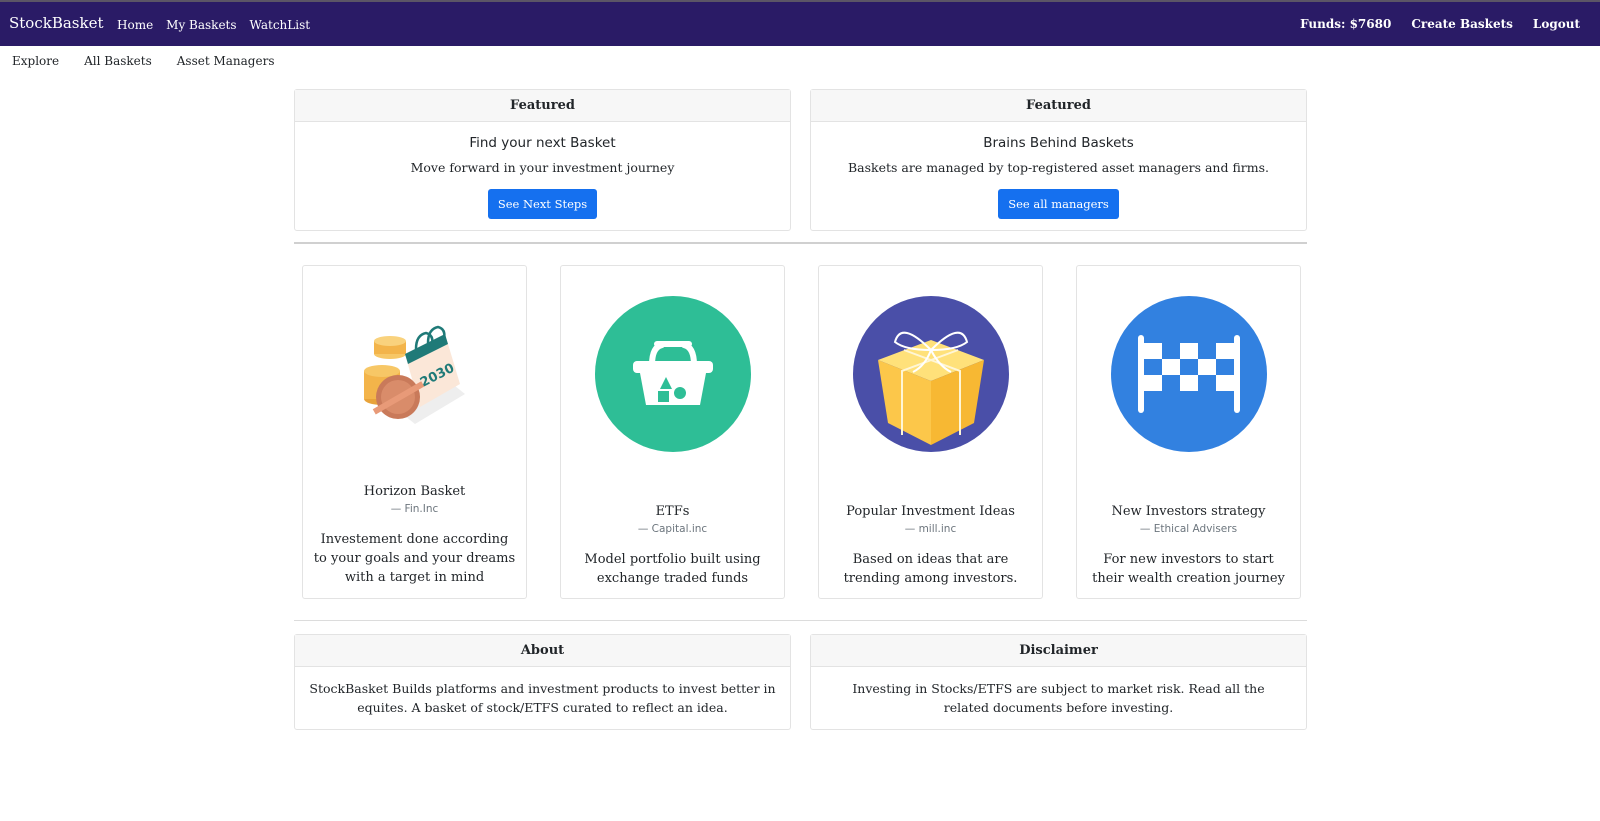 The height and width of the screenshot is (821, 1600). I want to click on nav-home: Home, so click(135, 25).